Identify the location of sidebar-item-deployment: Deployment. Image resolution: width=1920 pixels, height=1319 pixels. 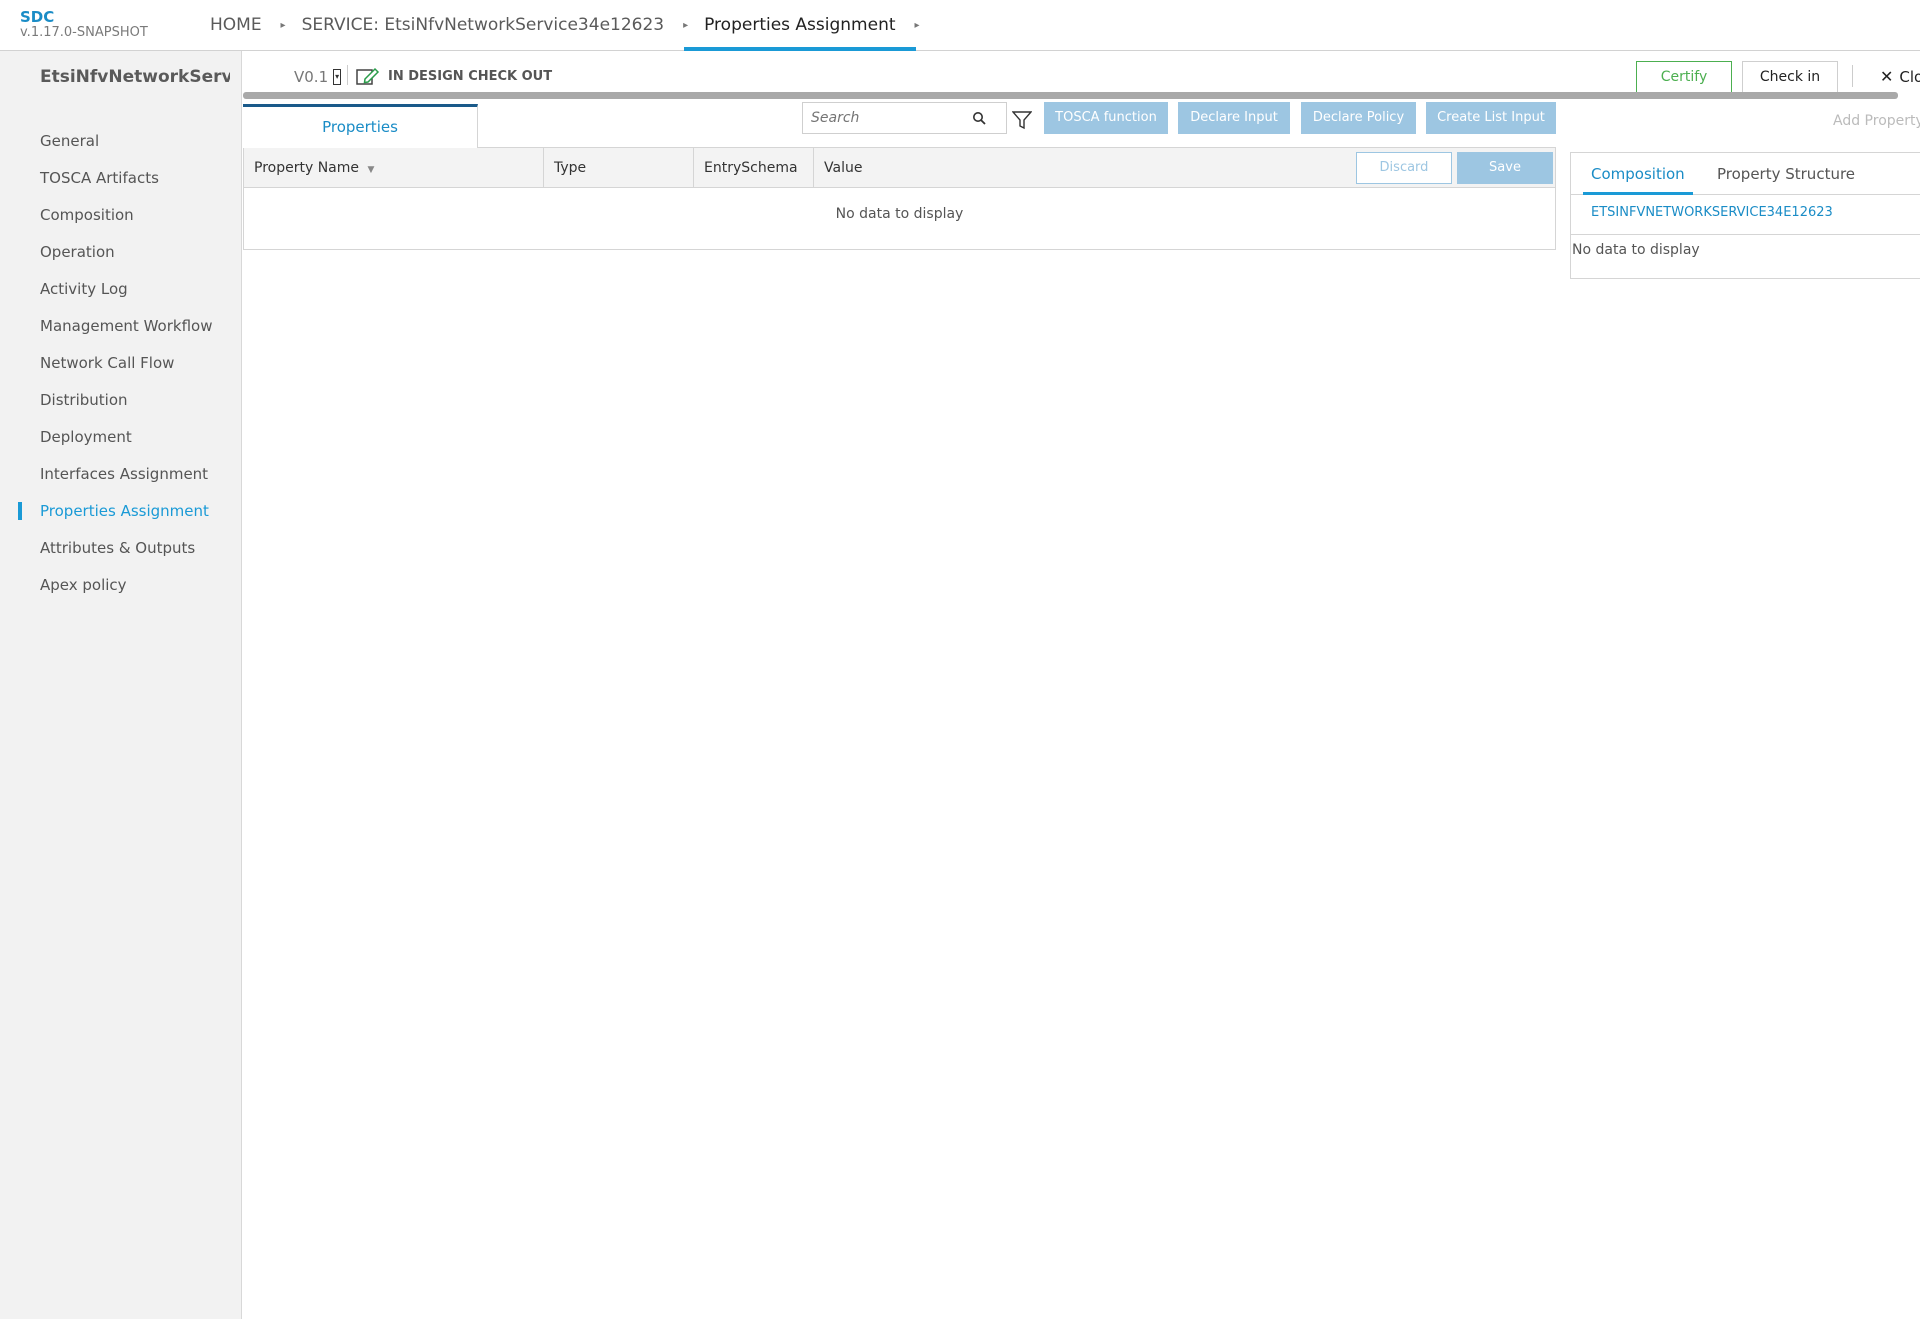
(121, 437).